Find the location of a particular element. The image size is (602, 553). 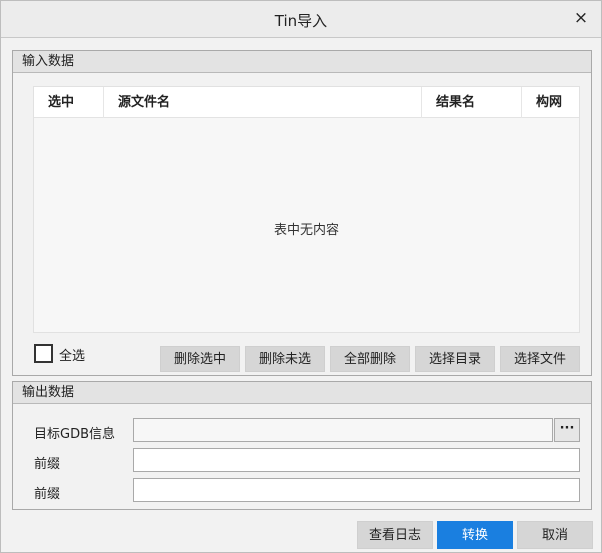

select-all-label: 全选 is located at coordinates (72, 356).